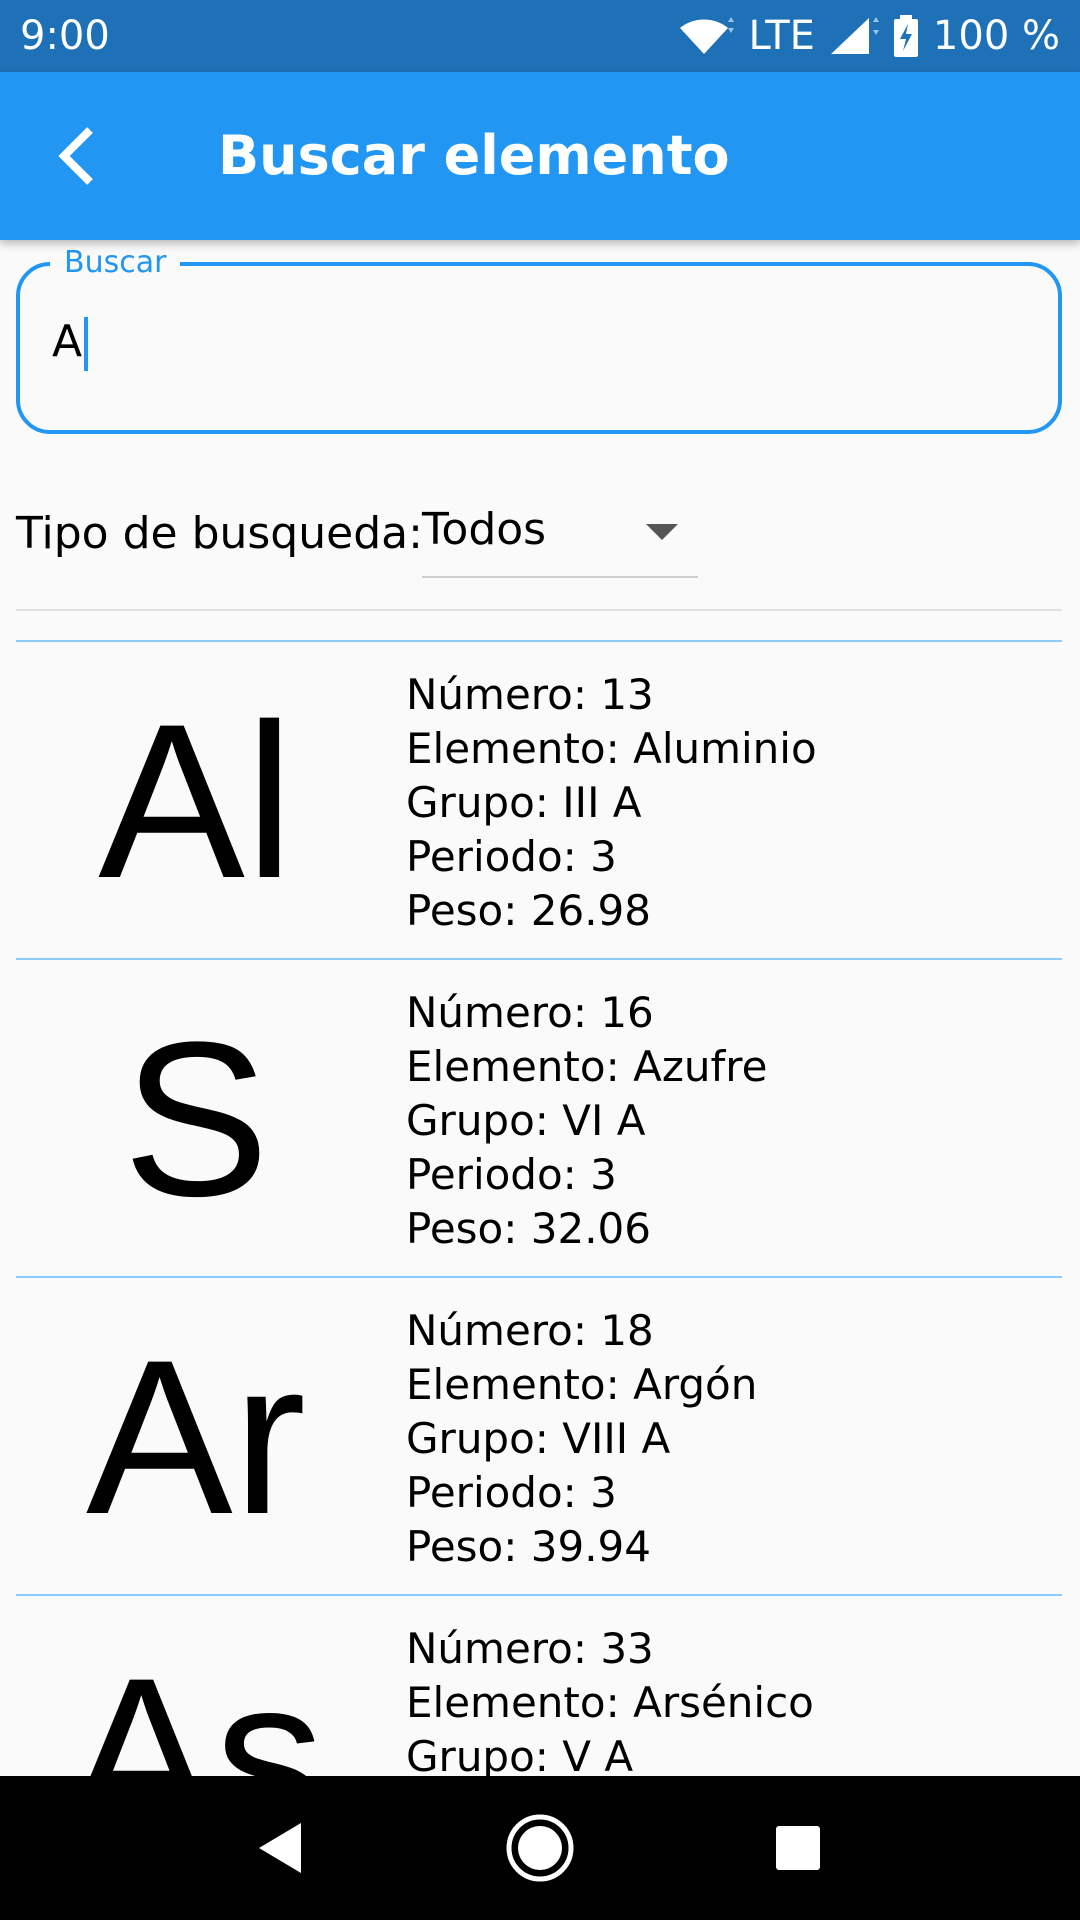 This screenshot has height=1920, width=1080. Describe the element at coordinates (530, 1012) in the screenshot. I see `element-number: Número: 16` at that location.